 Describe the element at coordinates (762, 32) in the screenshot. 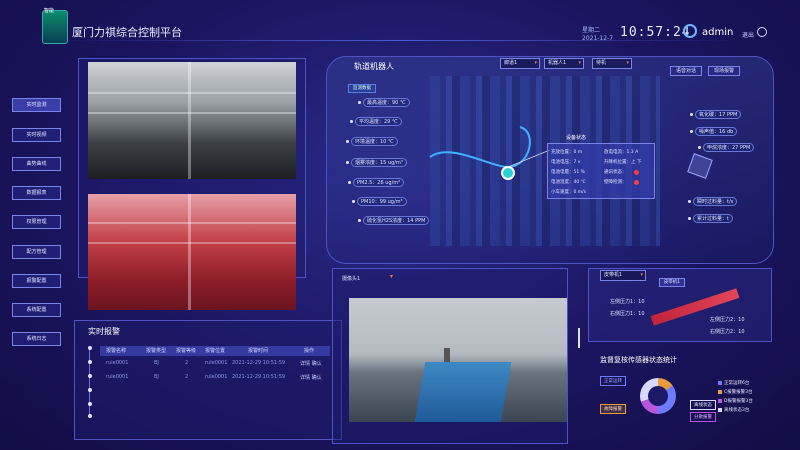

I see `power-icon` at that location.